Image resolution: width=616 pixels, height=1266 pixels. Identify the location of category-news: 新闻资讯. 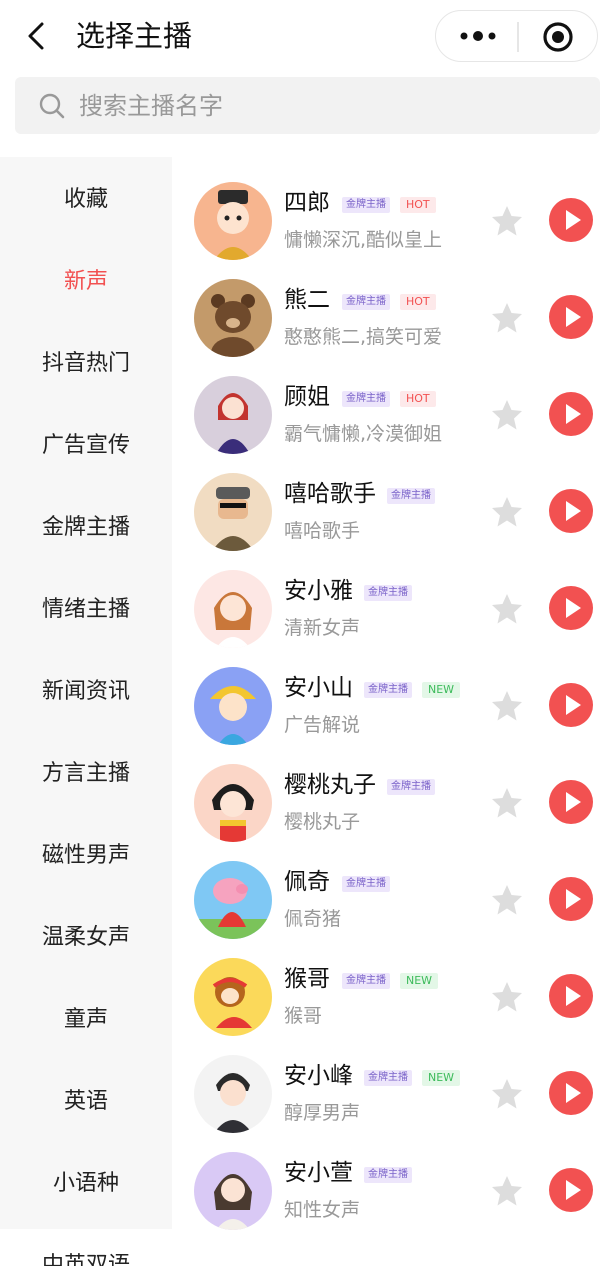
(86, 692).